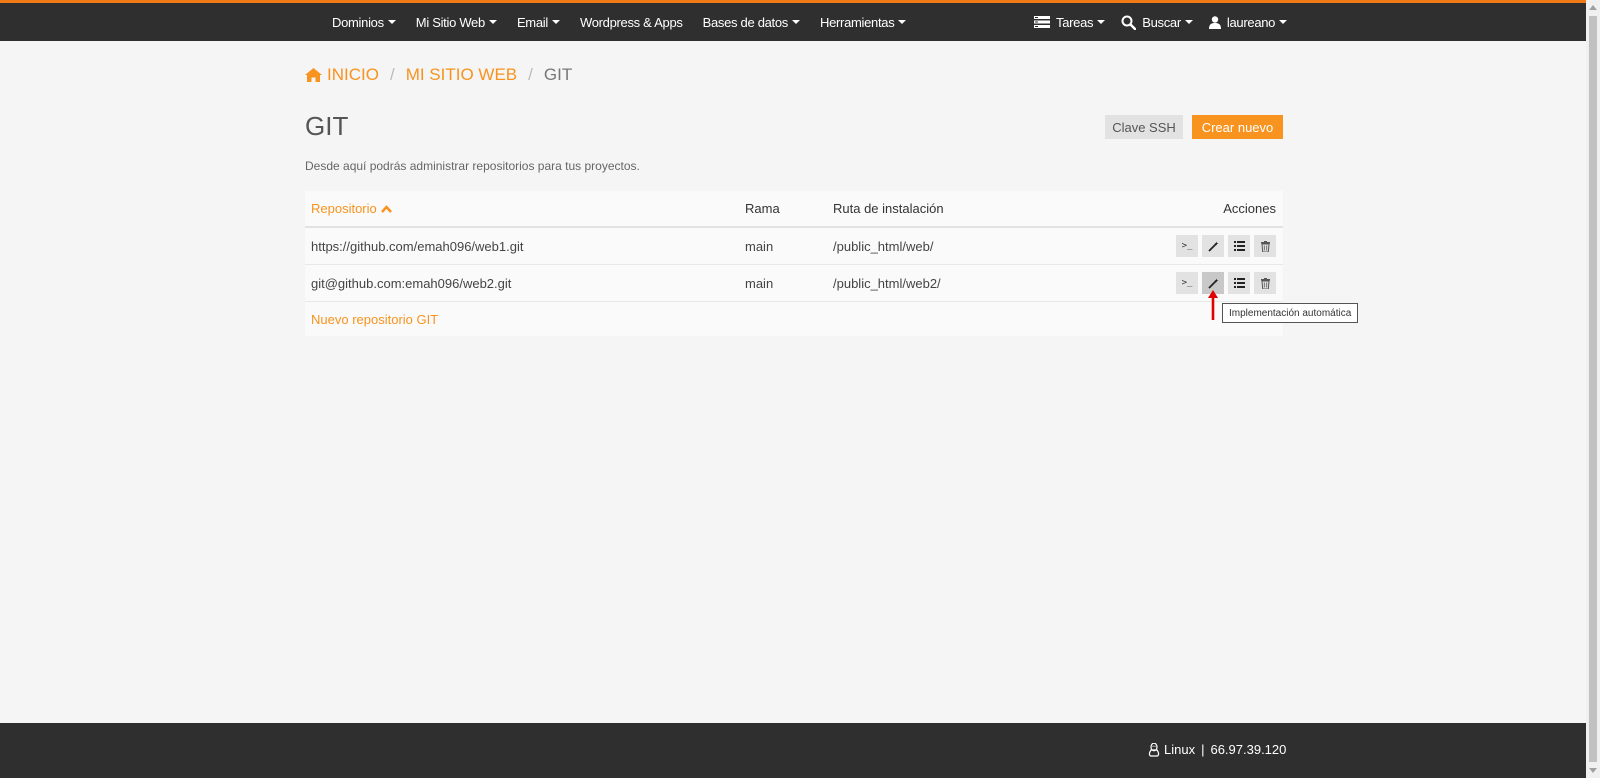 Image resolution: width=1600 pixels, height=778 pixels. I want to click on repo-path: /public_html/web2/, so click(887, 283).